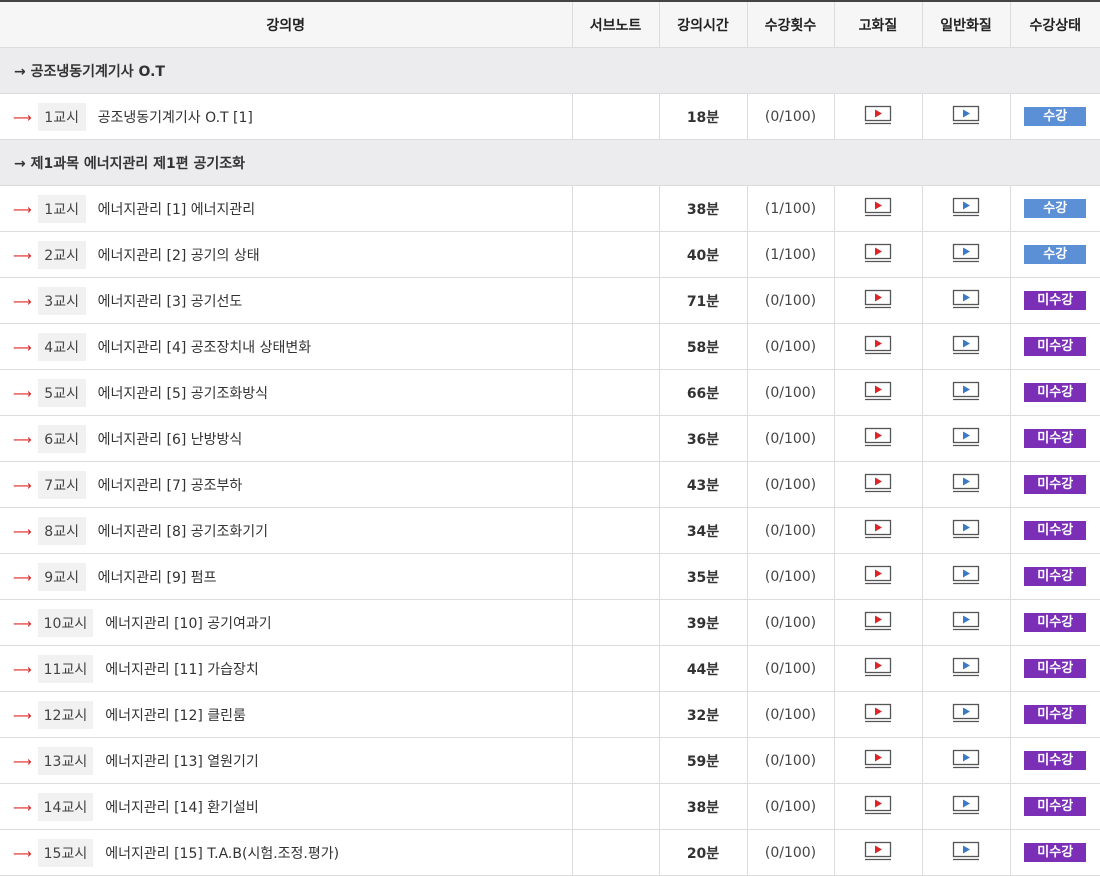 Image resolution: width=1100 pixels, height=876 pixels. What do you see at coordinates (965, 24) in the screenshot?
I see `header-normal-quality: 일반화질` at bounding box center [965, 24].